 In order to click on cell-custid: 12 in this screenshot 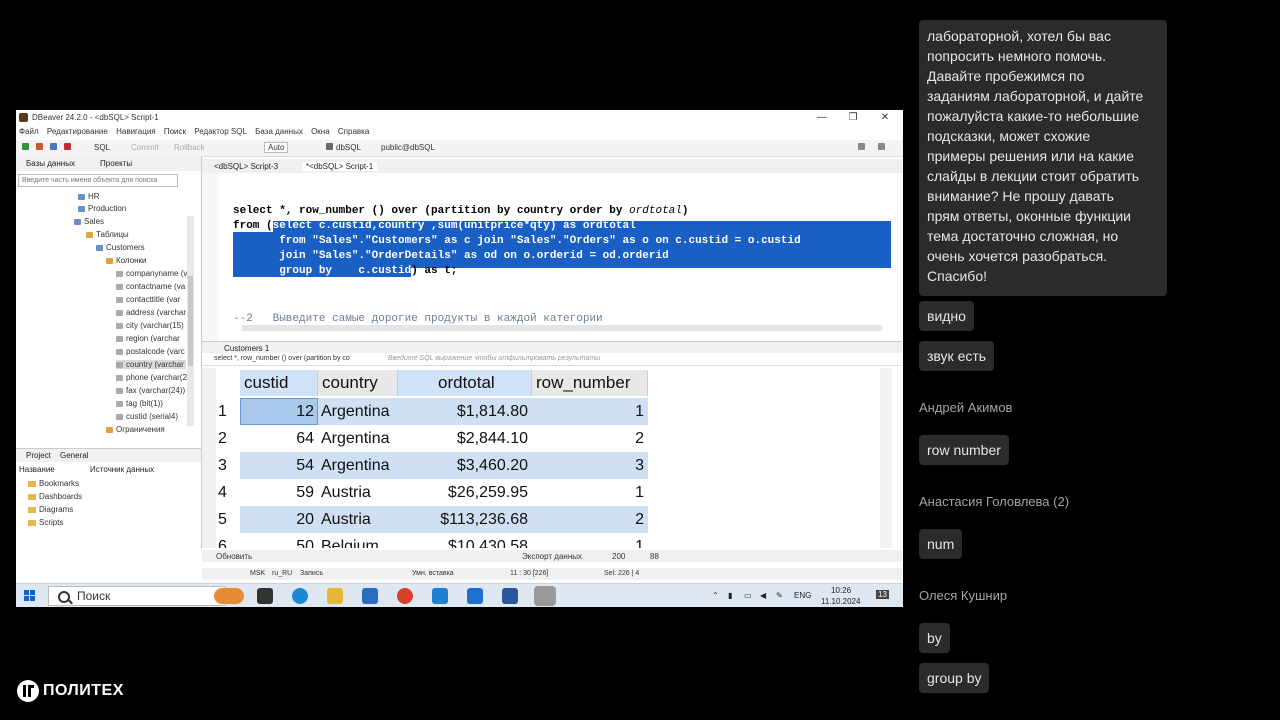, I will do `click(279, 411)`.